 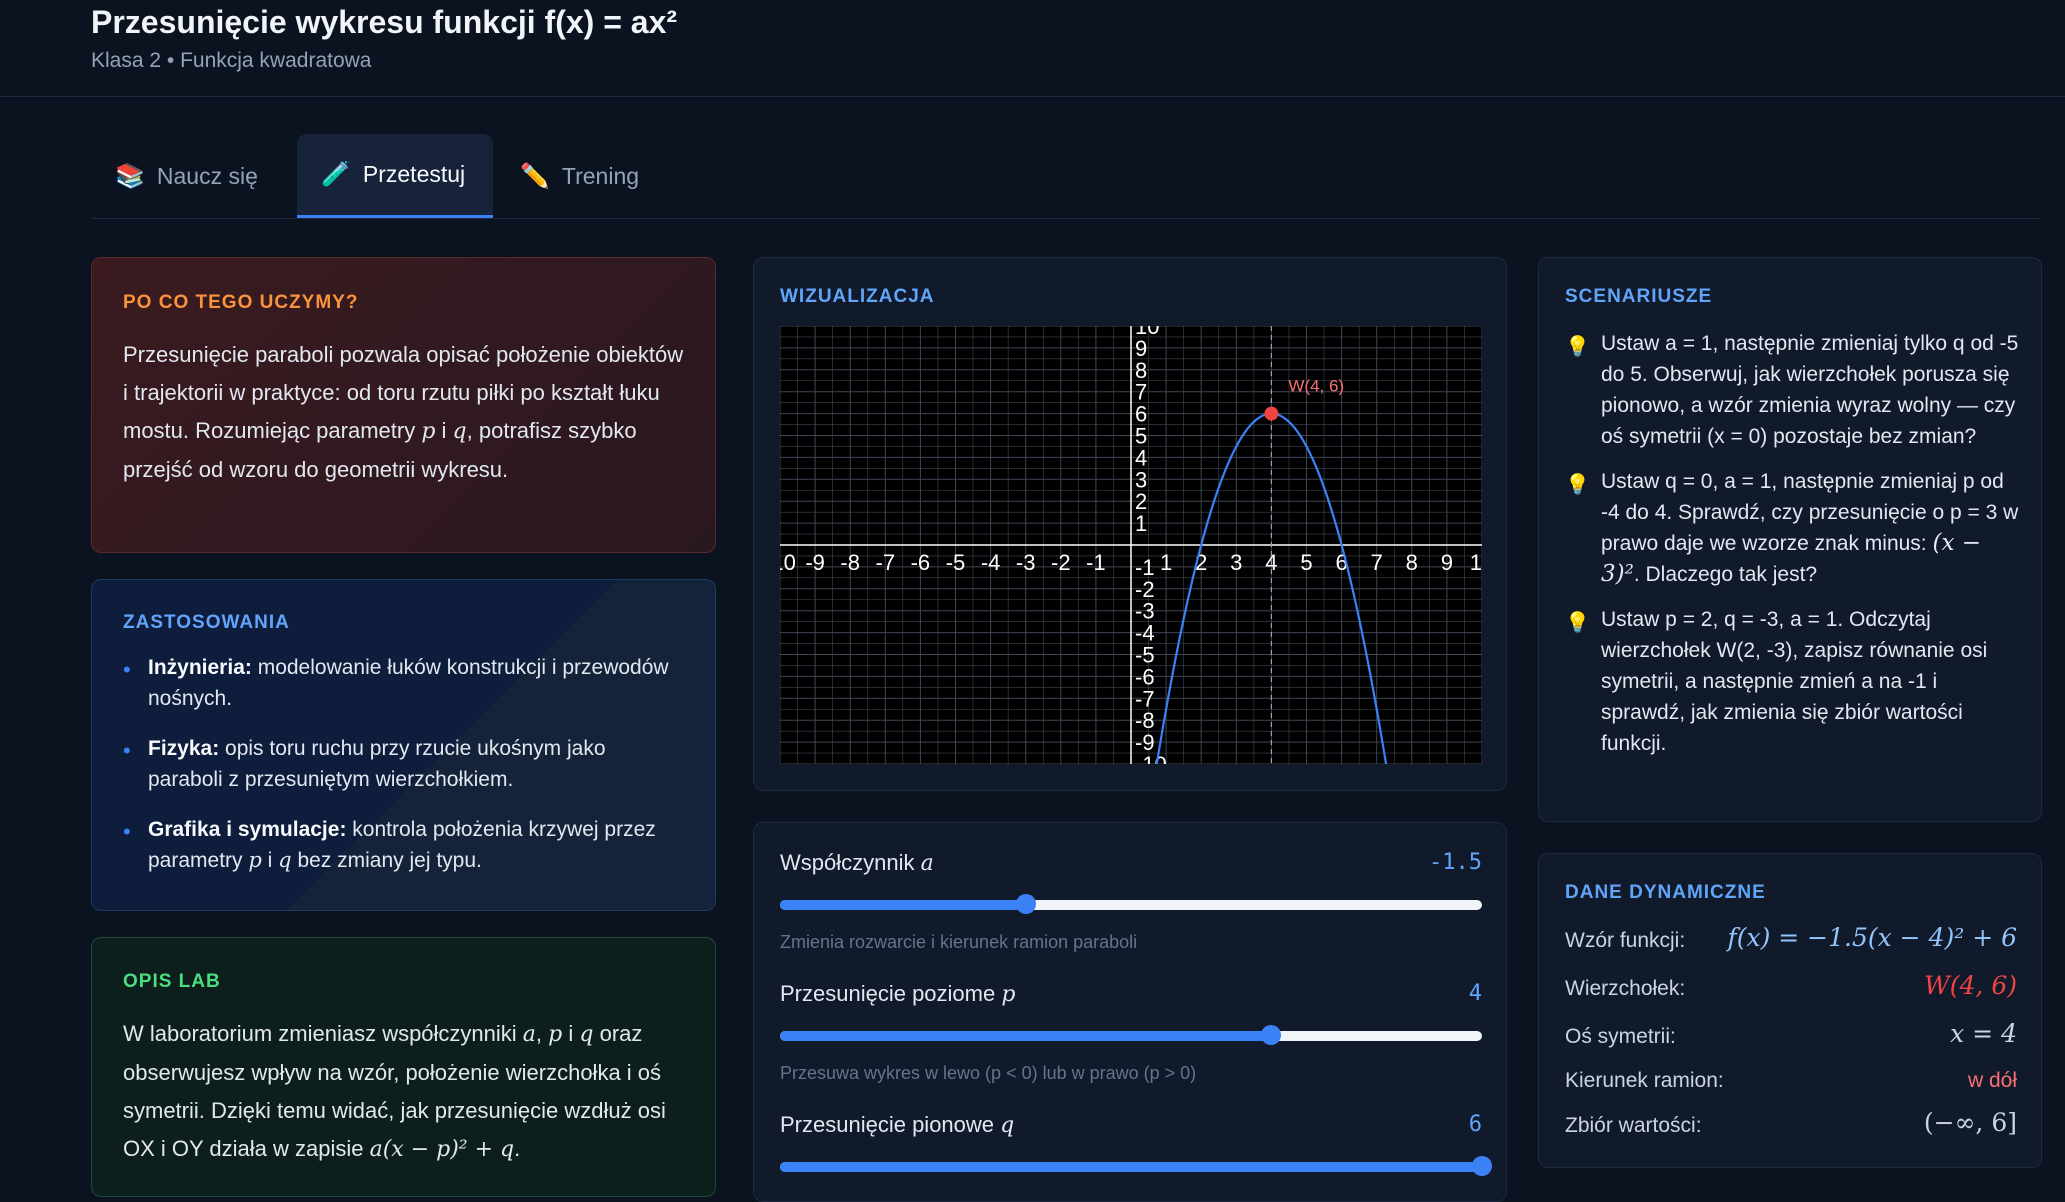 I want to click on y-tick-label: -1, so click(x=1145, y=567).